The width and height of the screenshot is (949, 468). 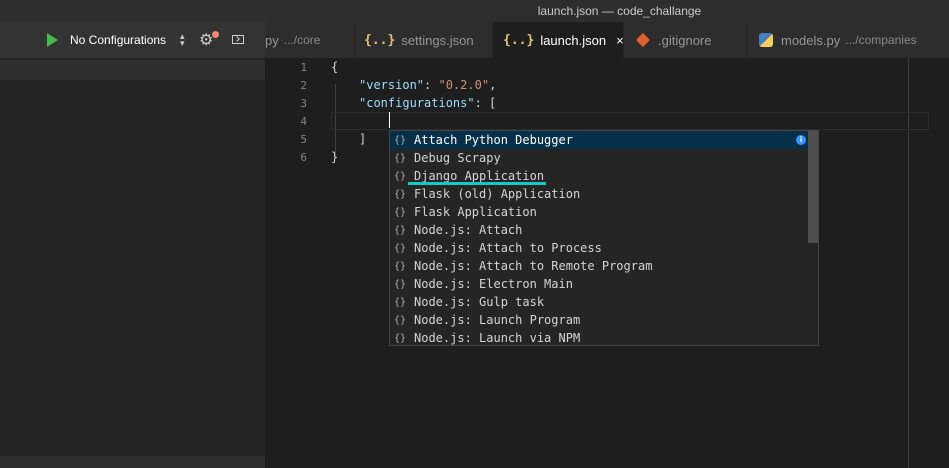 I want to click on code-line-3: "configurations": [, so click(x=427, y=103).